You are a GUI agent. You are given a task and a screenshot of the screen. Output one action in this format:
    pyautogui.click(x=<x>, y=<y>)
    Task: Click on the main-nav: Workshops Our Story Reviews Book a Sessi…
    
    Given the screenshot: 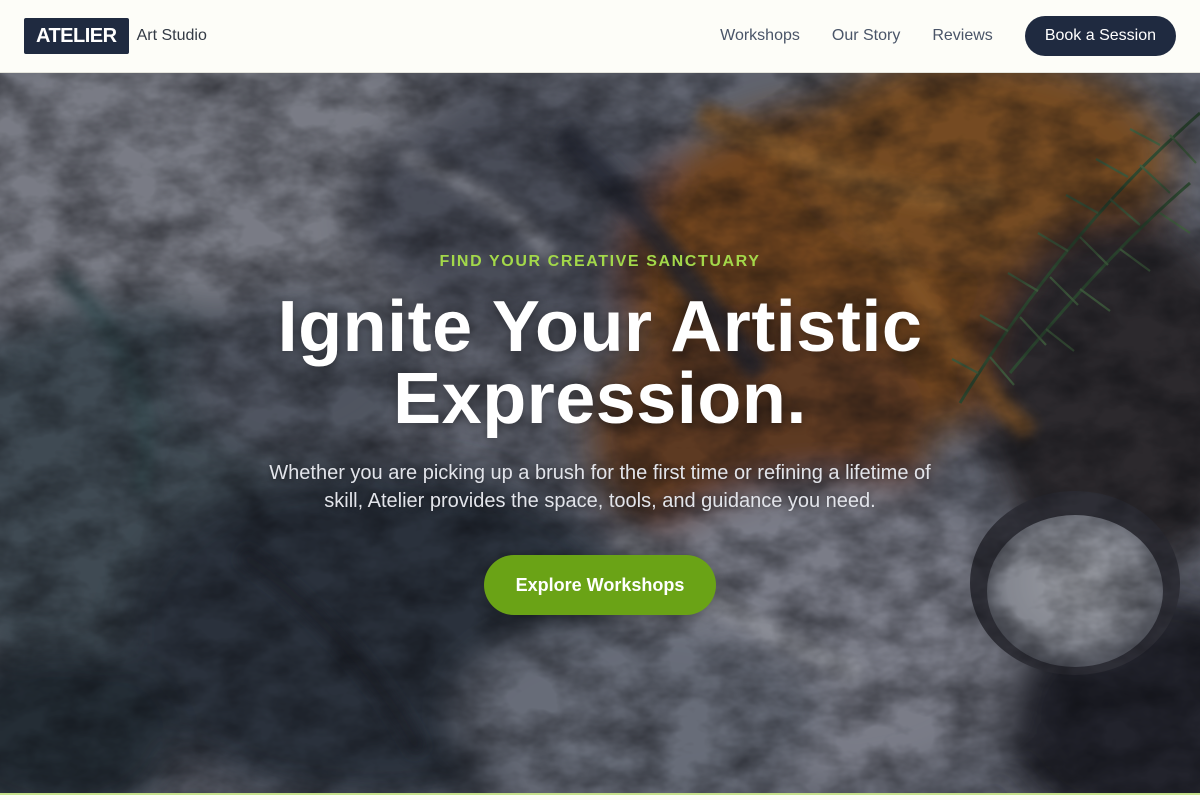 What is the action you would take?
    pyautogui.click(x=948, y=36)
    